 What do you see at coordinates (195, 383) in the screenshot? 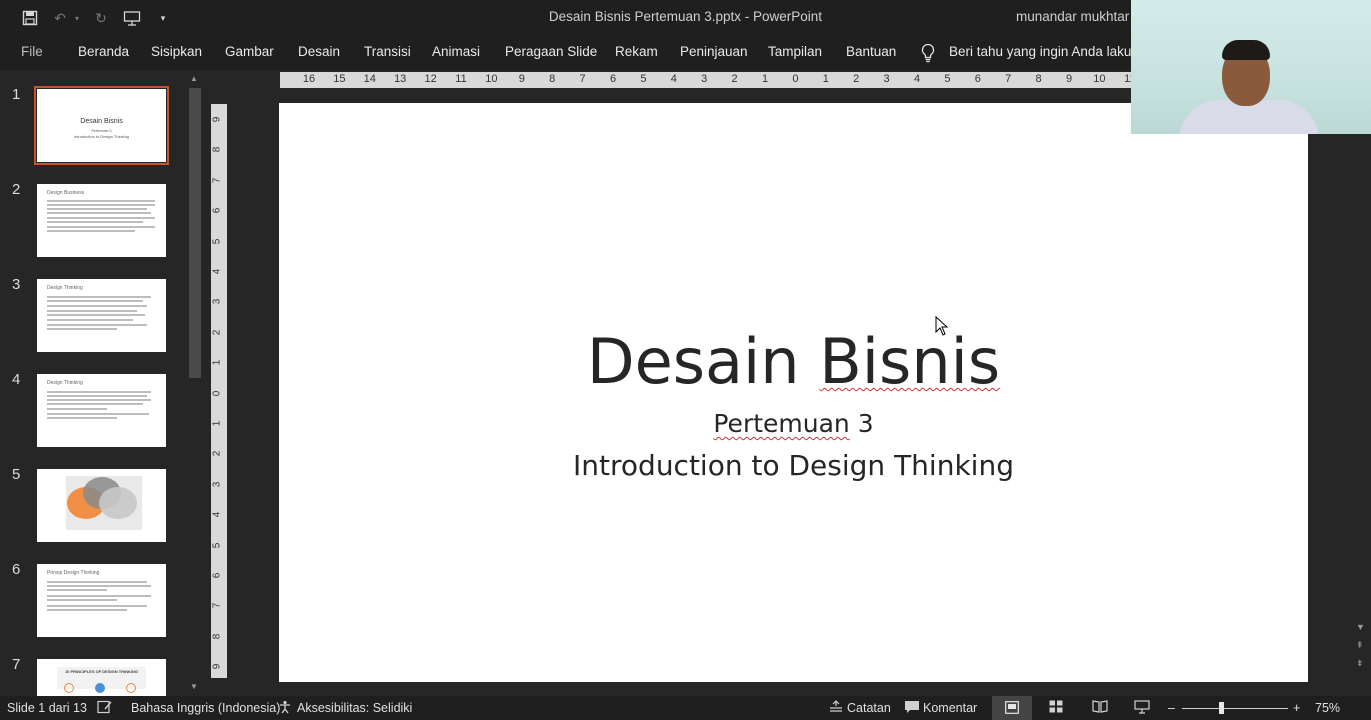
I see `thumbnails-scrollbar: ▲ ▼` at bounding box center [195, 383].